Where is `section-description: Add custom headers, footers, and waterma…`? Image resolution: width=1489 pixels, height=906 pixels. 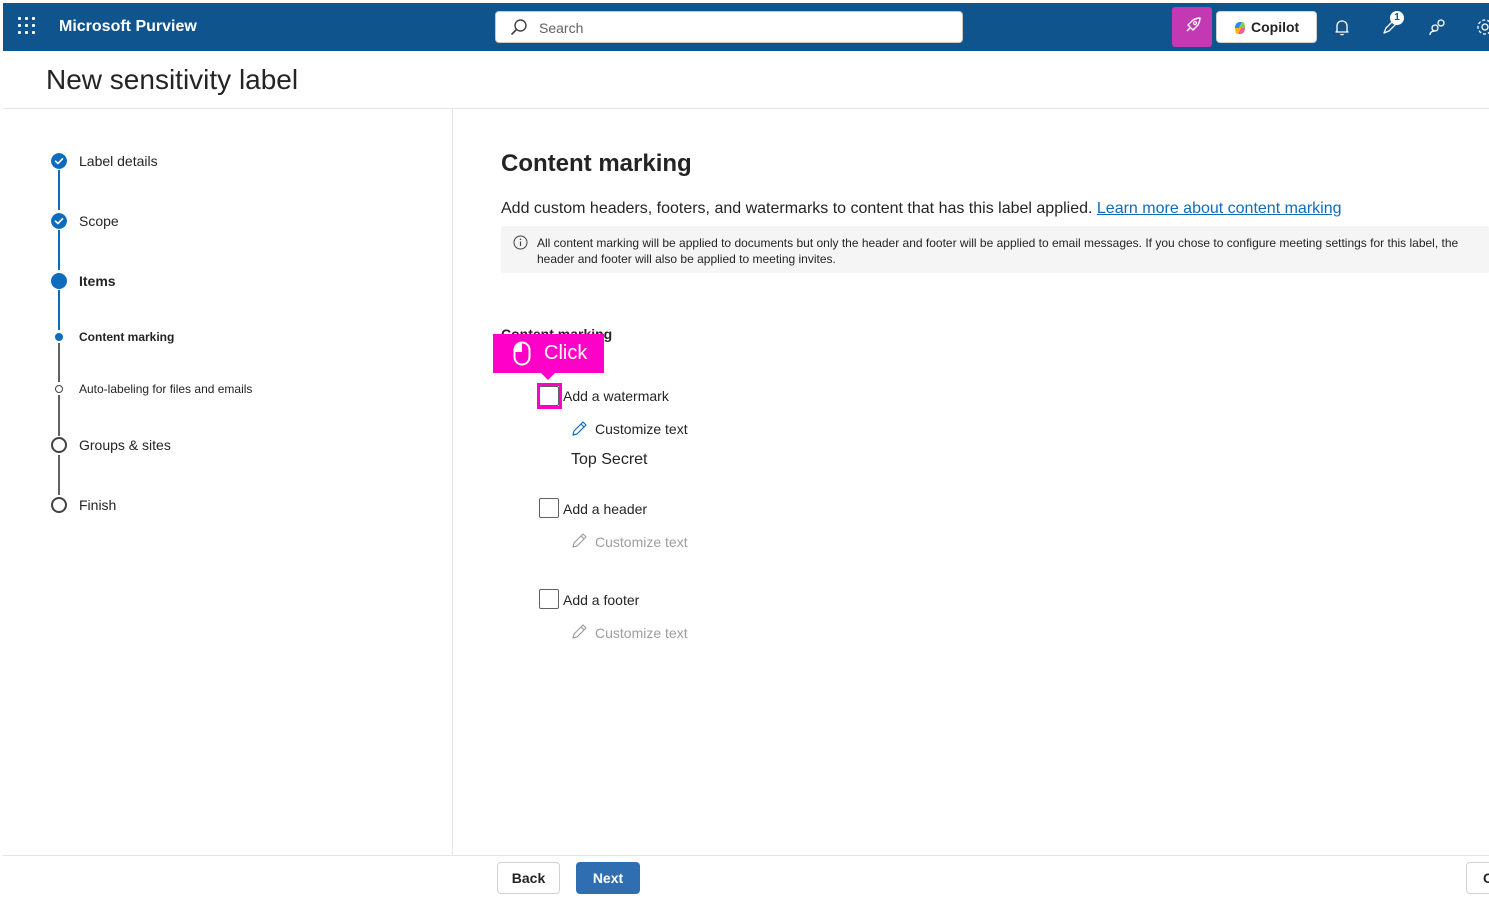 section-description: Add custom headers, footers, and waterma… is located at coordinates (921, 209).